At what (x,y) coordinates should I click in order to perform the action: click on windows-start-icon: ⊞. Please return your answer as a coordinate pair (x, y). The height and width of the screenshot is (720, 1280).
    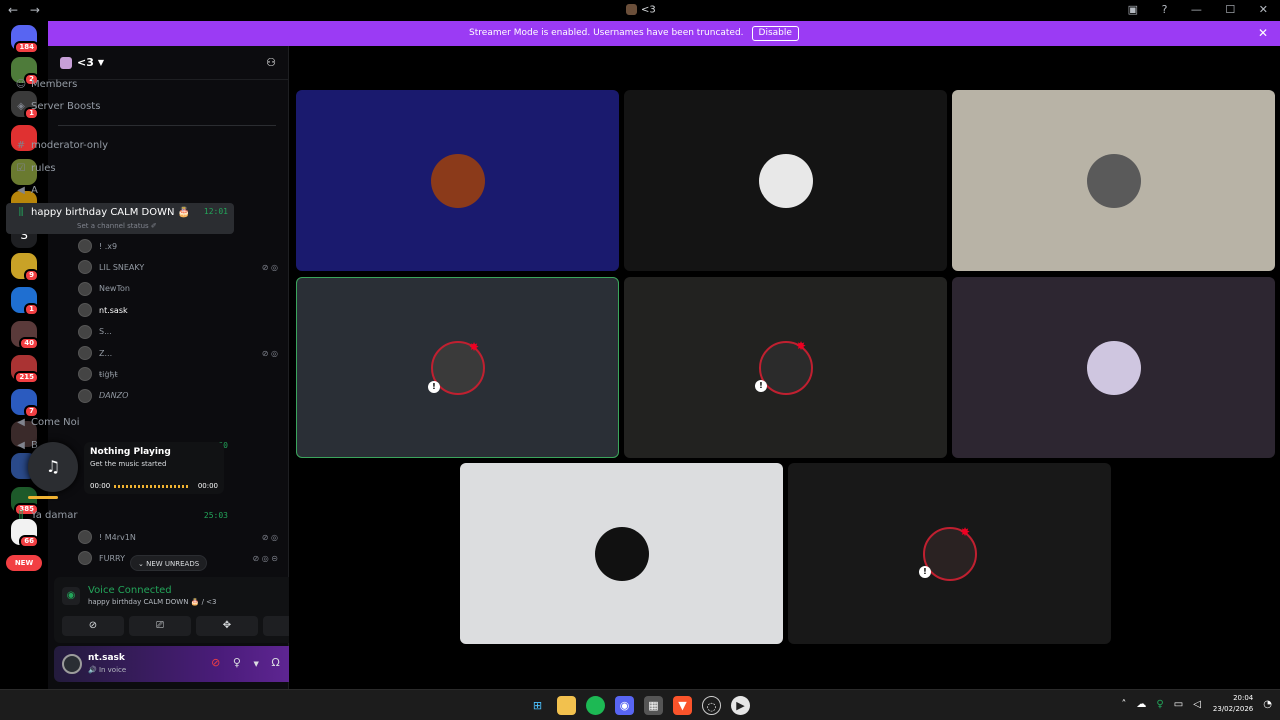
    Looking at the image, I should click on (537, 705).